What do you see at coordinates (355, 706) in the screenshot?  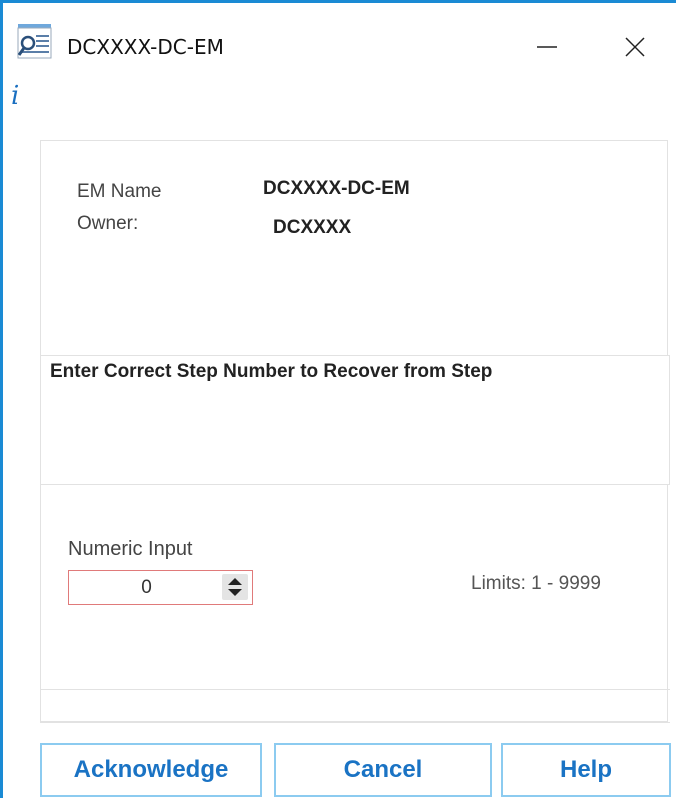 I see `divider-strip` at bounding box center [355, 706].